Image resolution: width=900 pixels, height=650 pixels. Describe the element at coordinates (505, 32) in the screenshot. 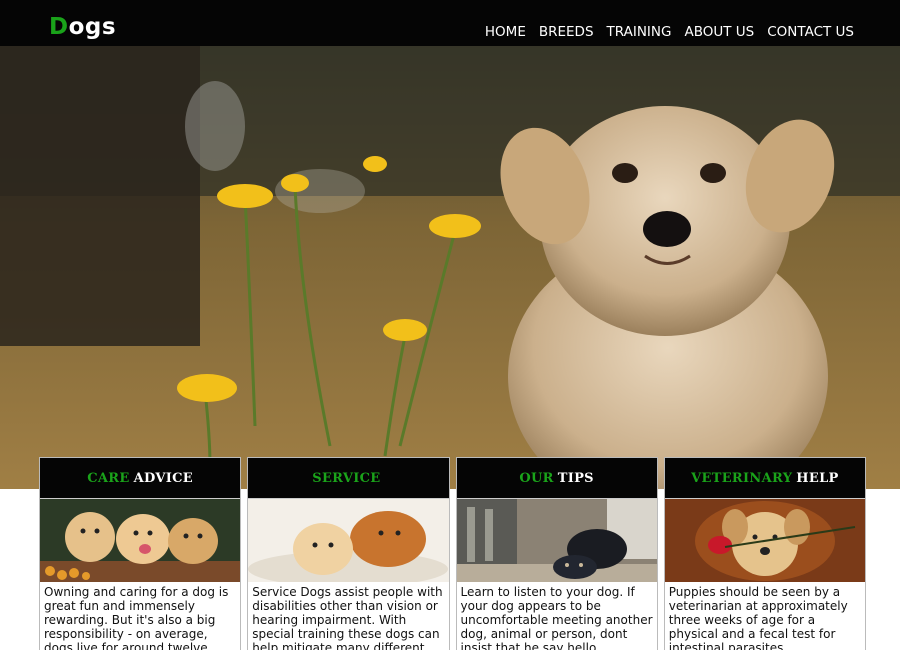

I see `nav-home: HOME` at that location.